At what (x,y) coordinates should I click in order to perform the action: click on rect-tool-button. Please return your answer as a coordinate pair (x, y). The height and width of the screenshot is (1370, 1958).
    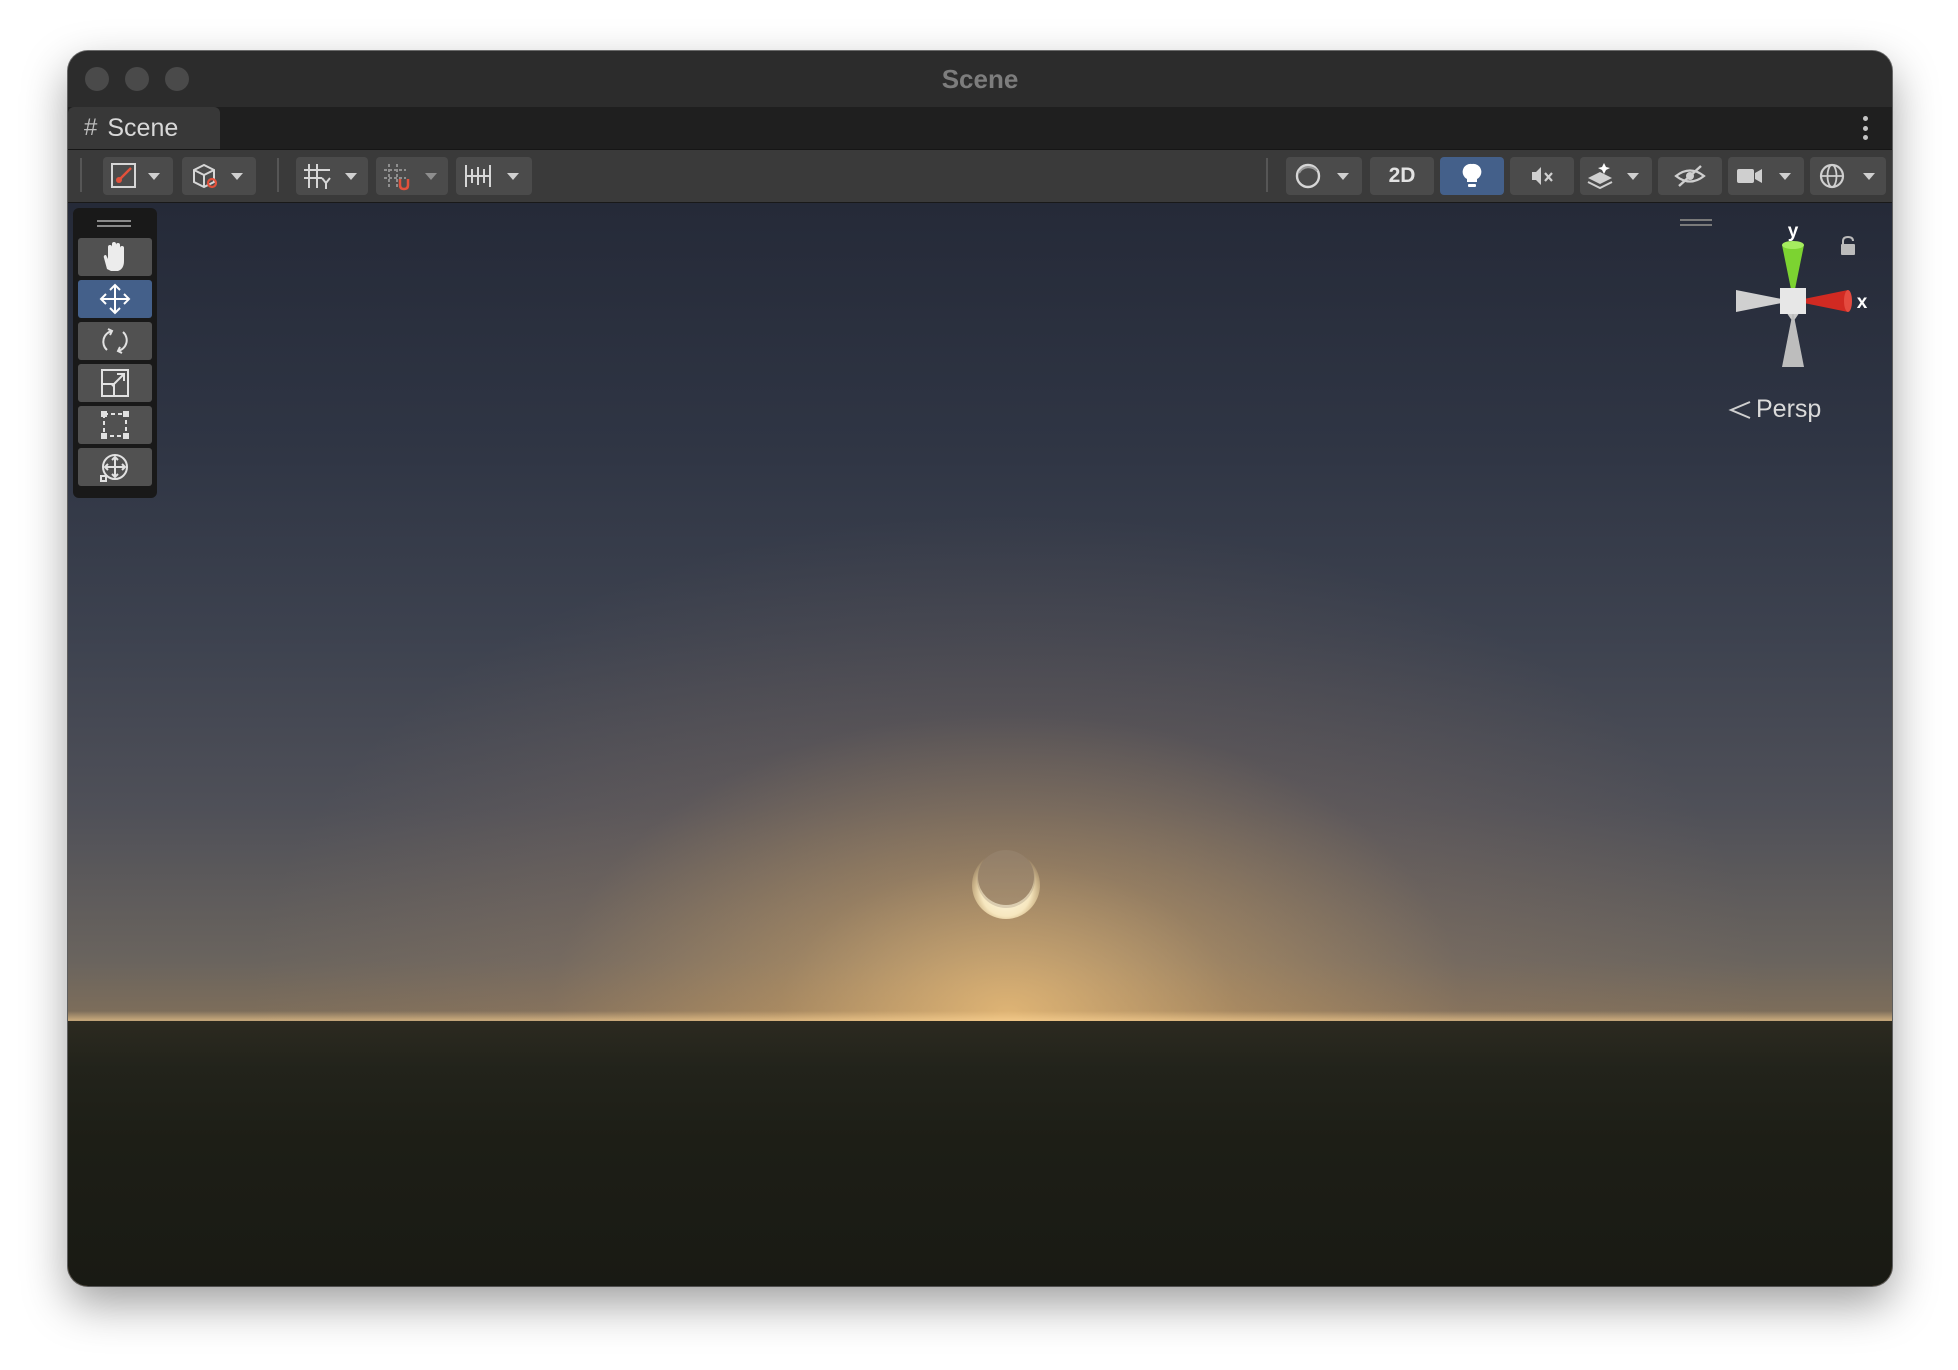
    Looking at the image, I should click on (115, 425).